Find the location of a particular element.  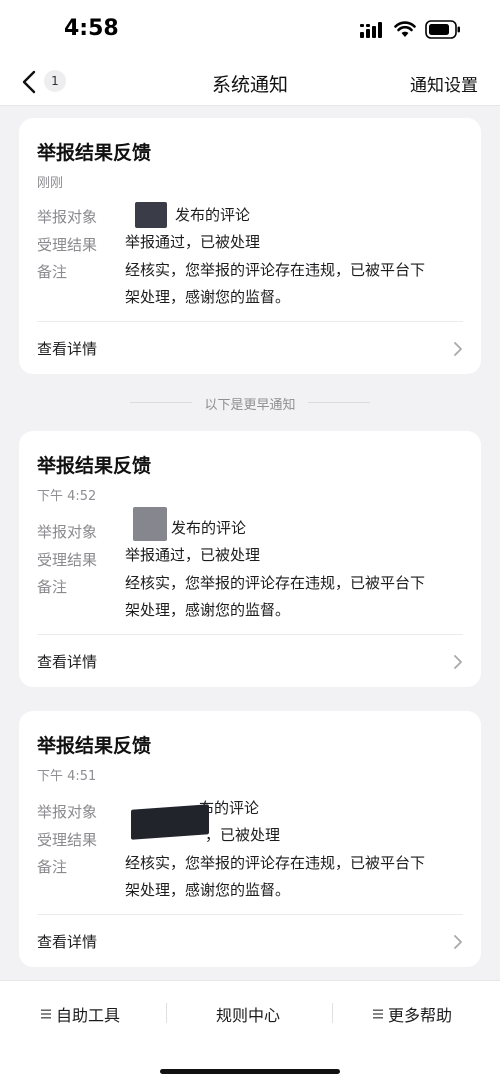

self-help-tools-label: 自助工具 is located at coordinates (88, 1015).